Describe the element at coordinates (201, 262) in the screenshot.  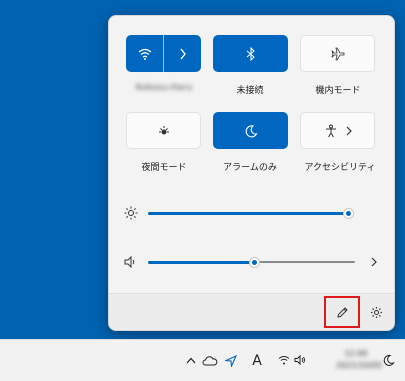
I see `volume-track-filled` at that location.